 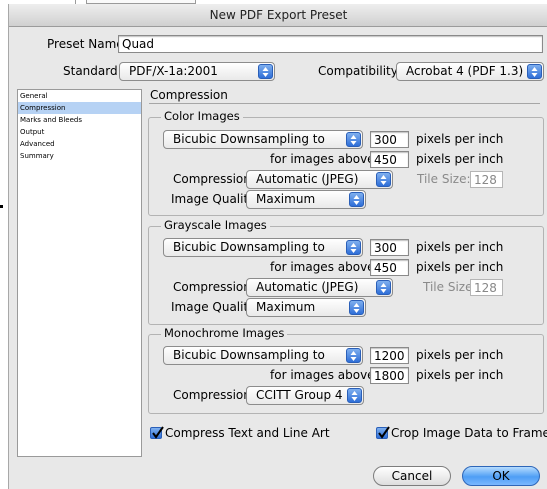 What do you see at coordinates (465, 71) in the screenshot?
I see `compatibility-value: Acrobat 4 (PDF 1.3)` at bounding box center [465, 71].